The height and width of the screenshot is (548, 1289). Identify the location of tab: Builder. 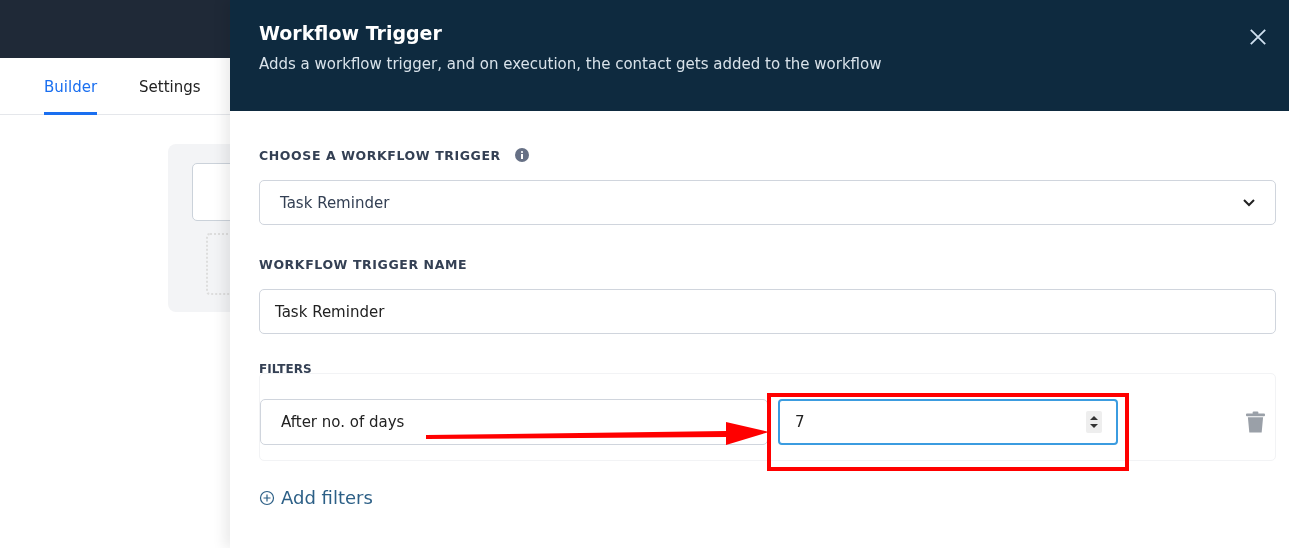
(71, 86).